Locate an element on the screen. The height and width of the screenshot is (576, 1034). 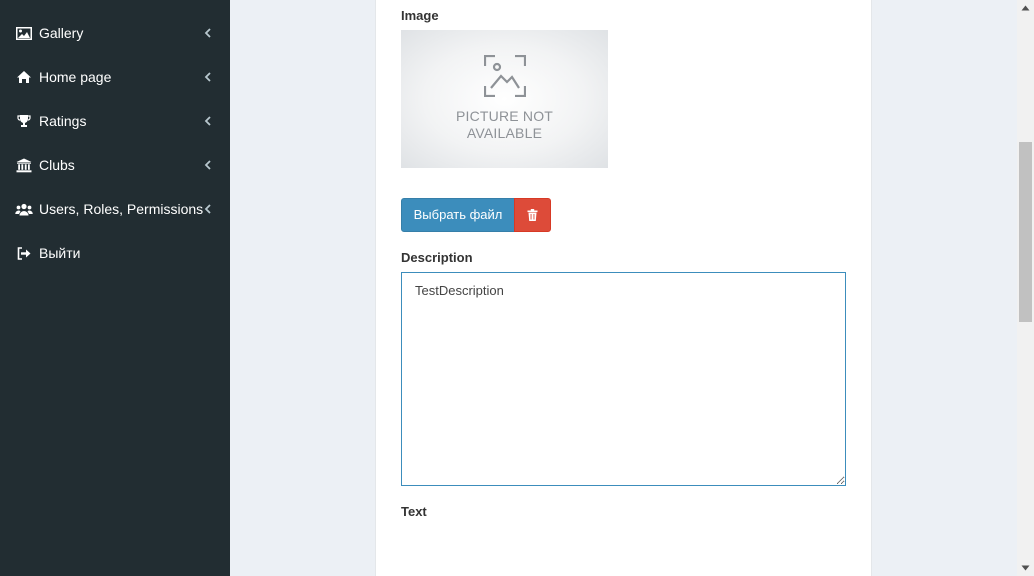
trash-icon is located at coordinates (532, 215).